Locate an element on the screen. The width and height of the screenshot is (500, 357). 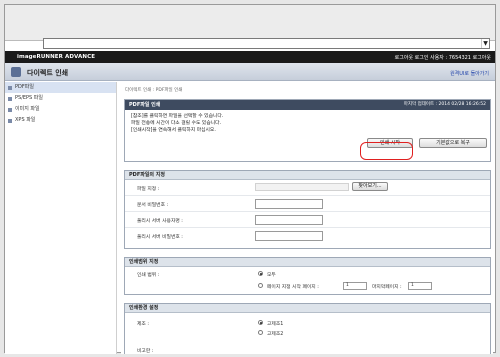
last-updated: 마지막 업데이트 : 2014 02/28 16:26:52 is located at coordinates (444, 104).